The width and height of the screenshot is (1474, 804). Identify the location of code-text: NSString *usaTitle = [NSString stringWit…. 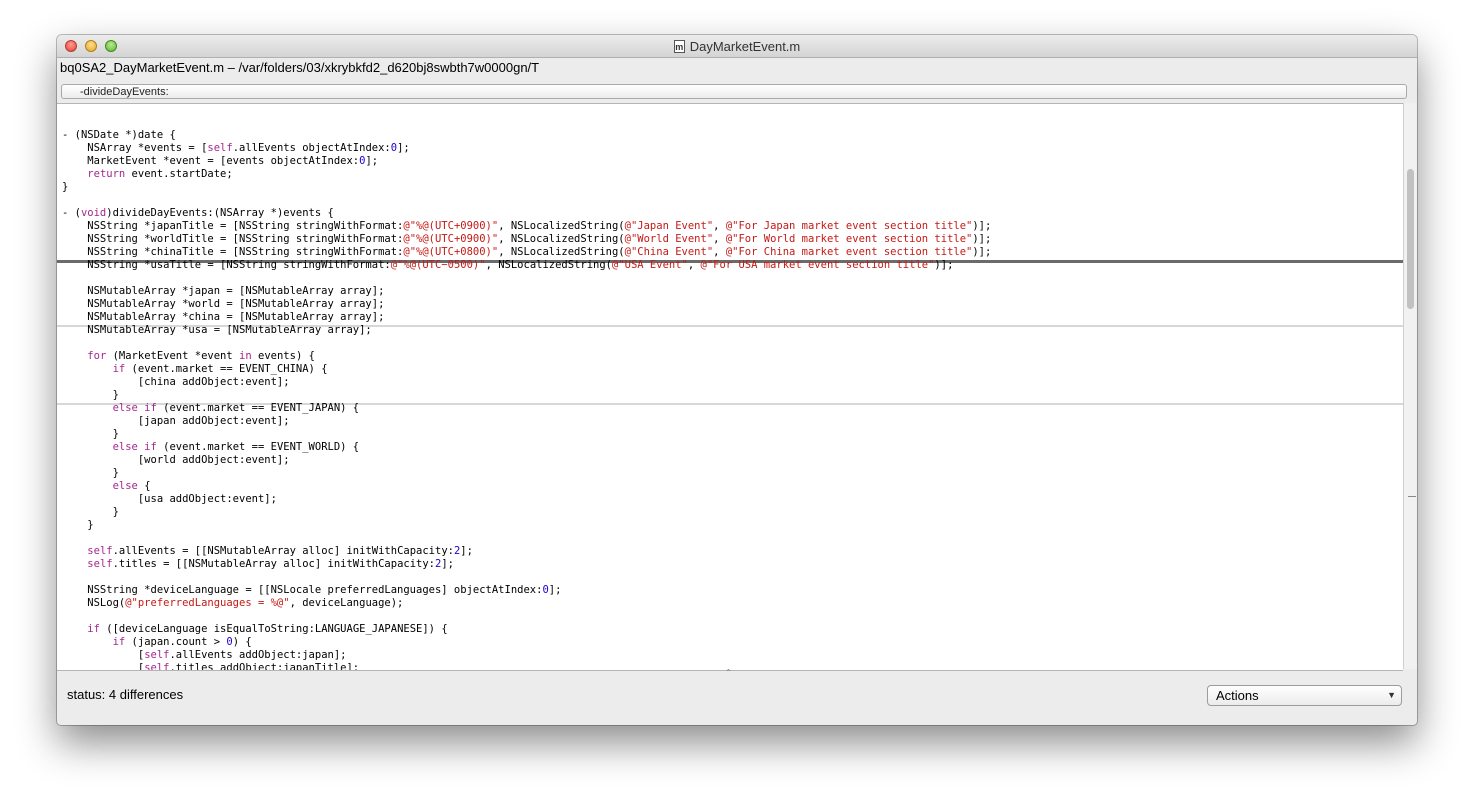
(226, 265).